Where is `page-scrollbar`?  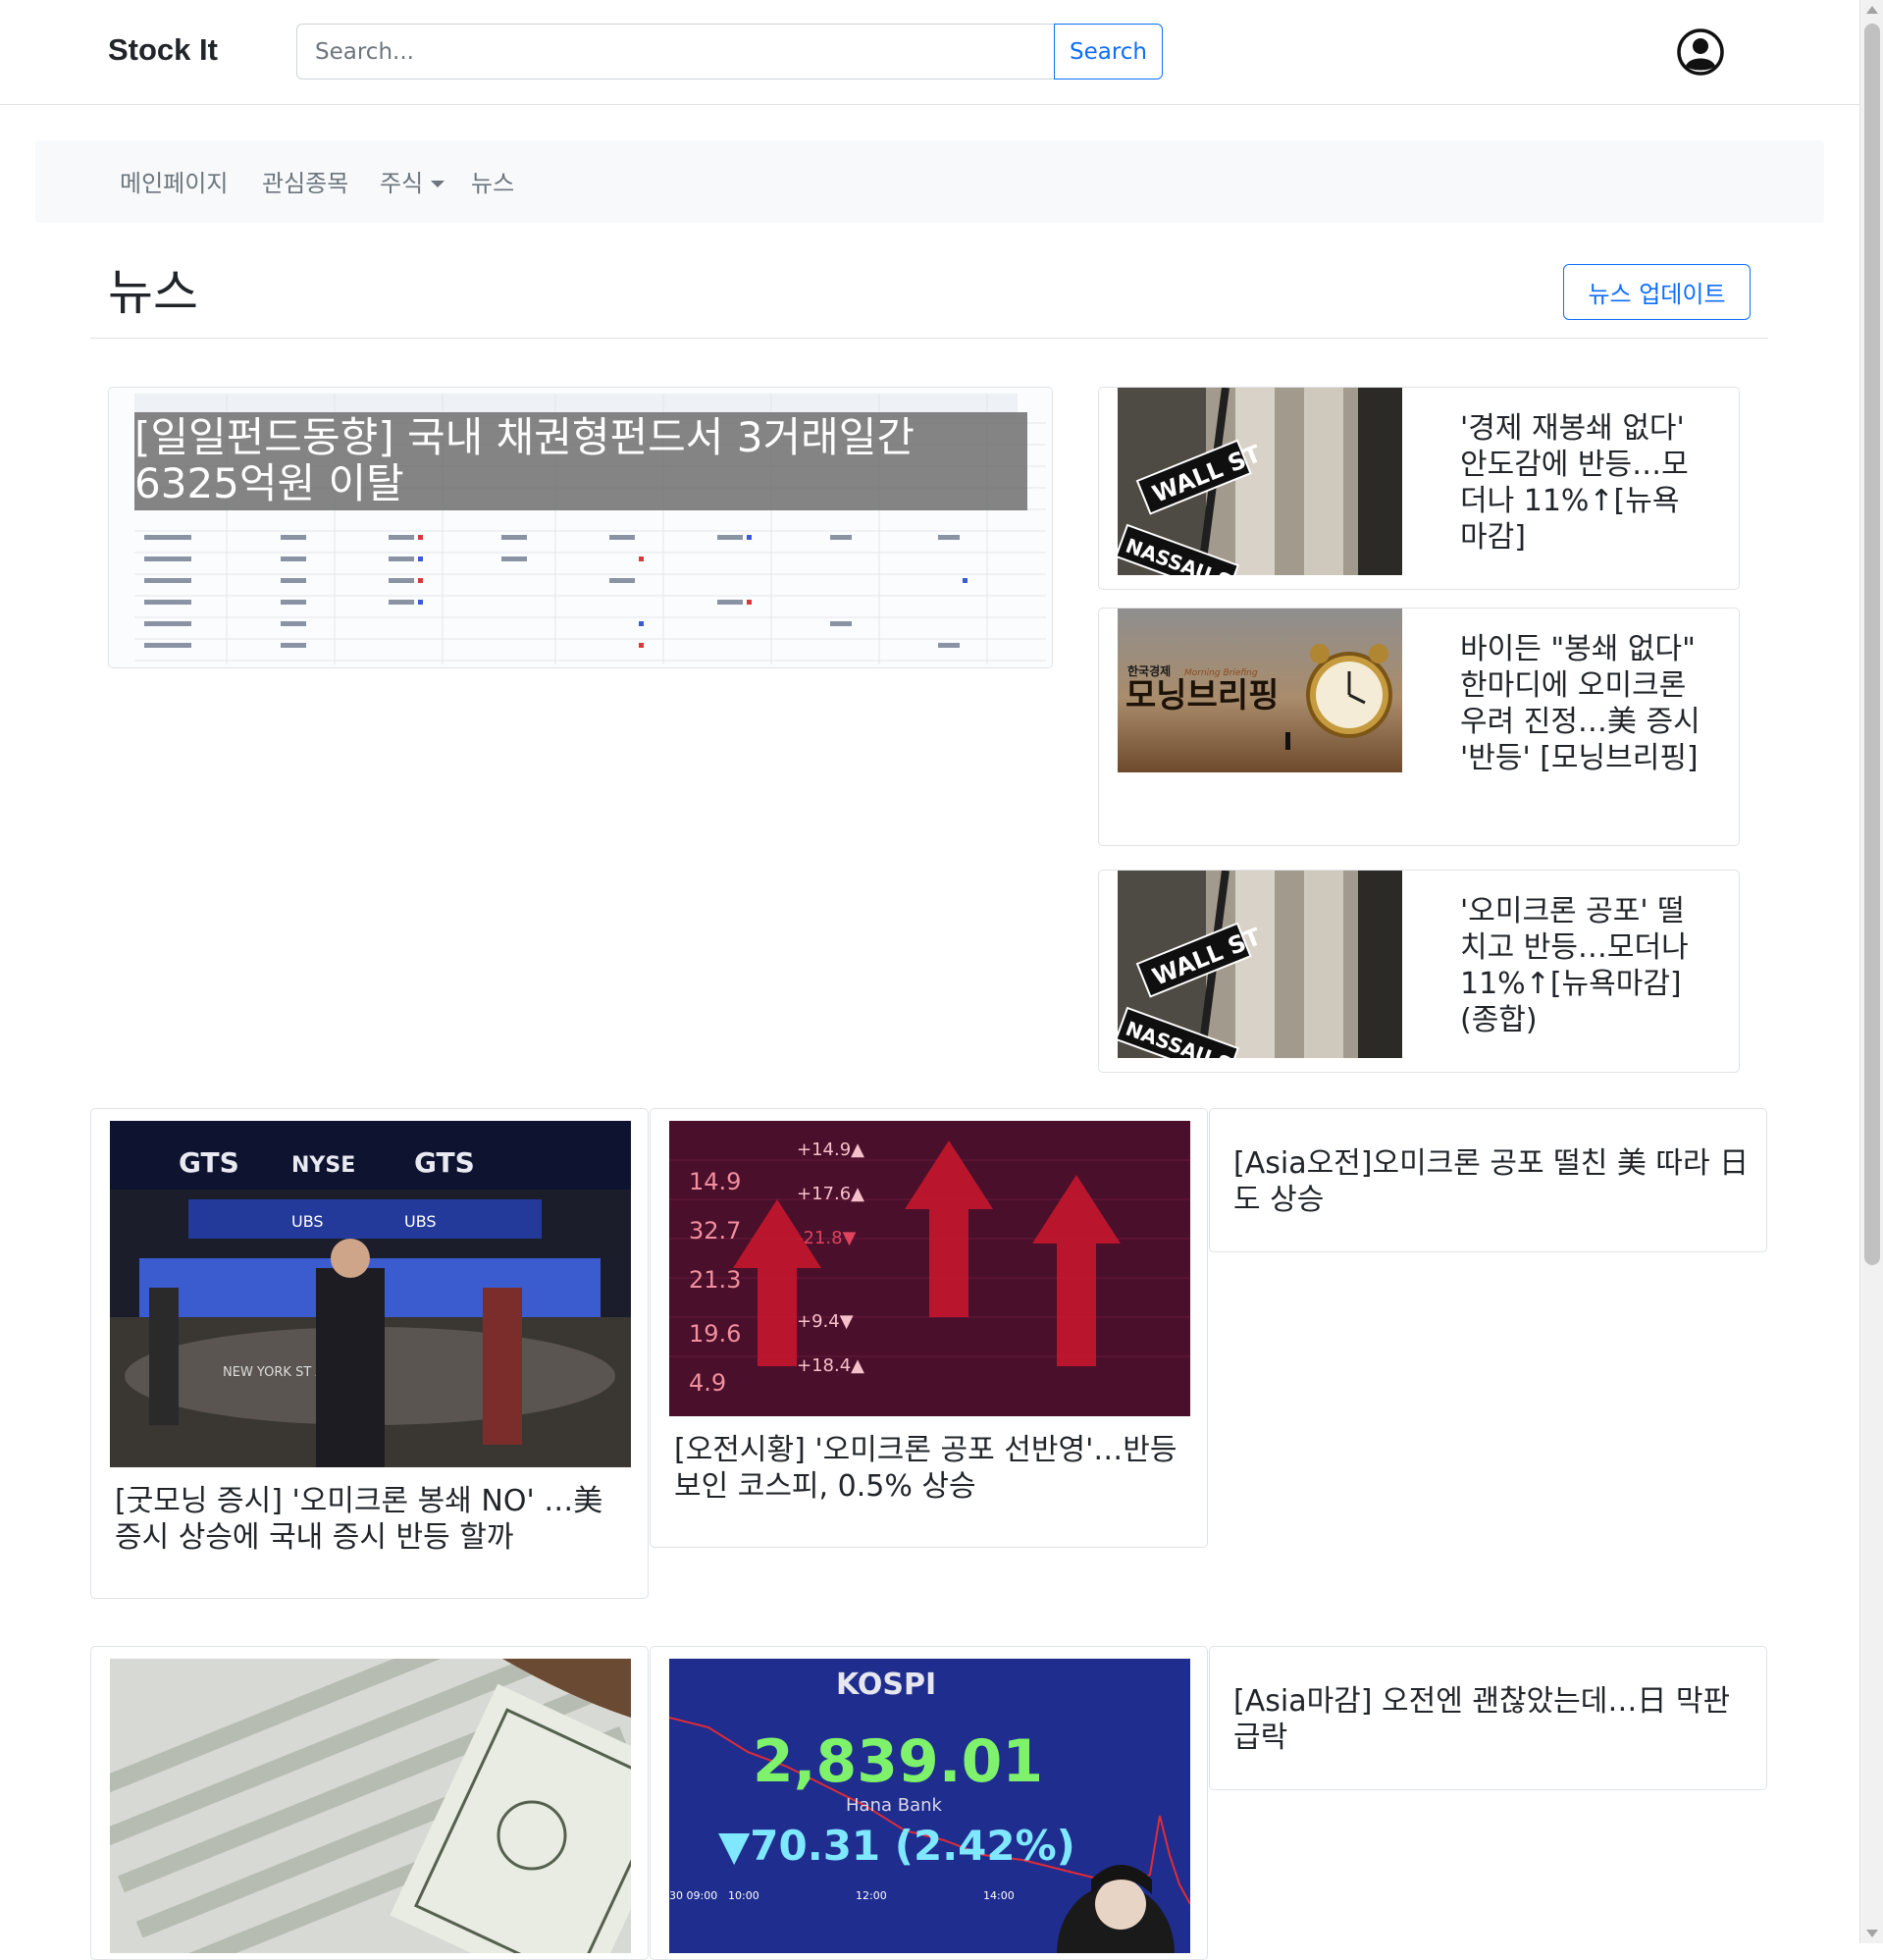
page-scrollbar is located at coordinates (1871, 972).